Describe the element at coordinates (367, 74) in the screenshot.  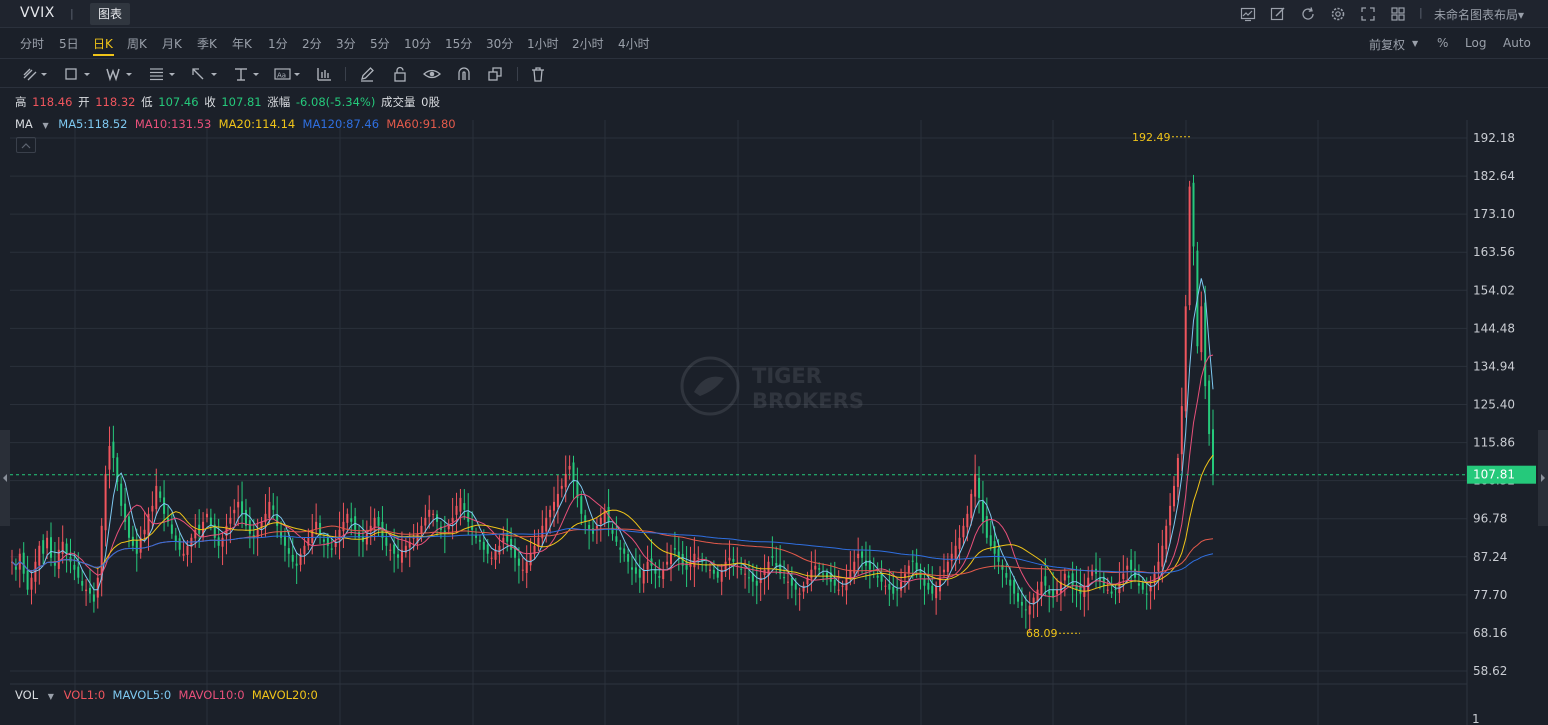
I see `pencil-icon` at that location.